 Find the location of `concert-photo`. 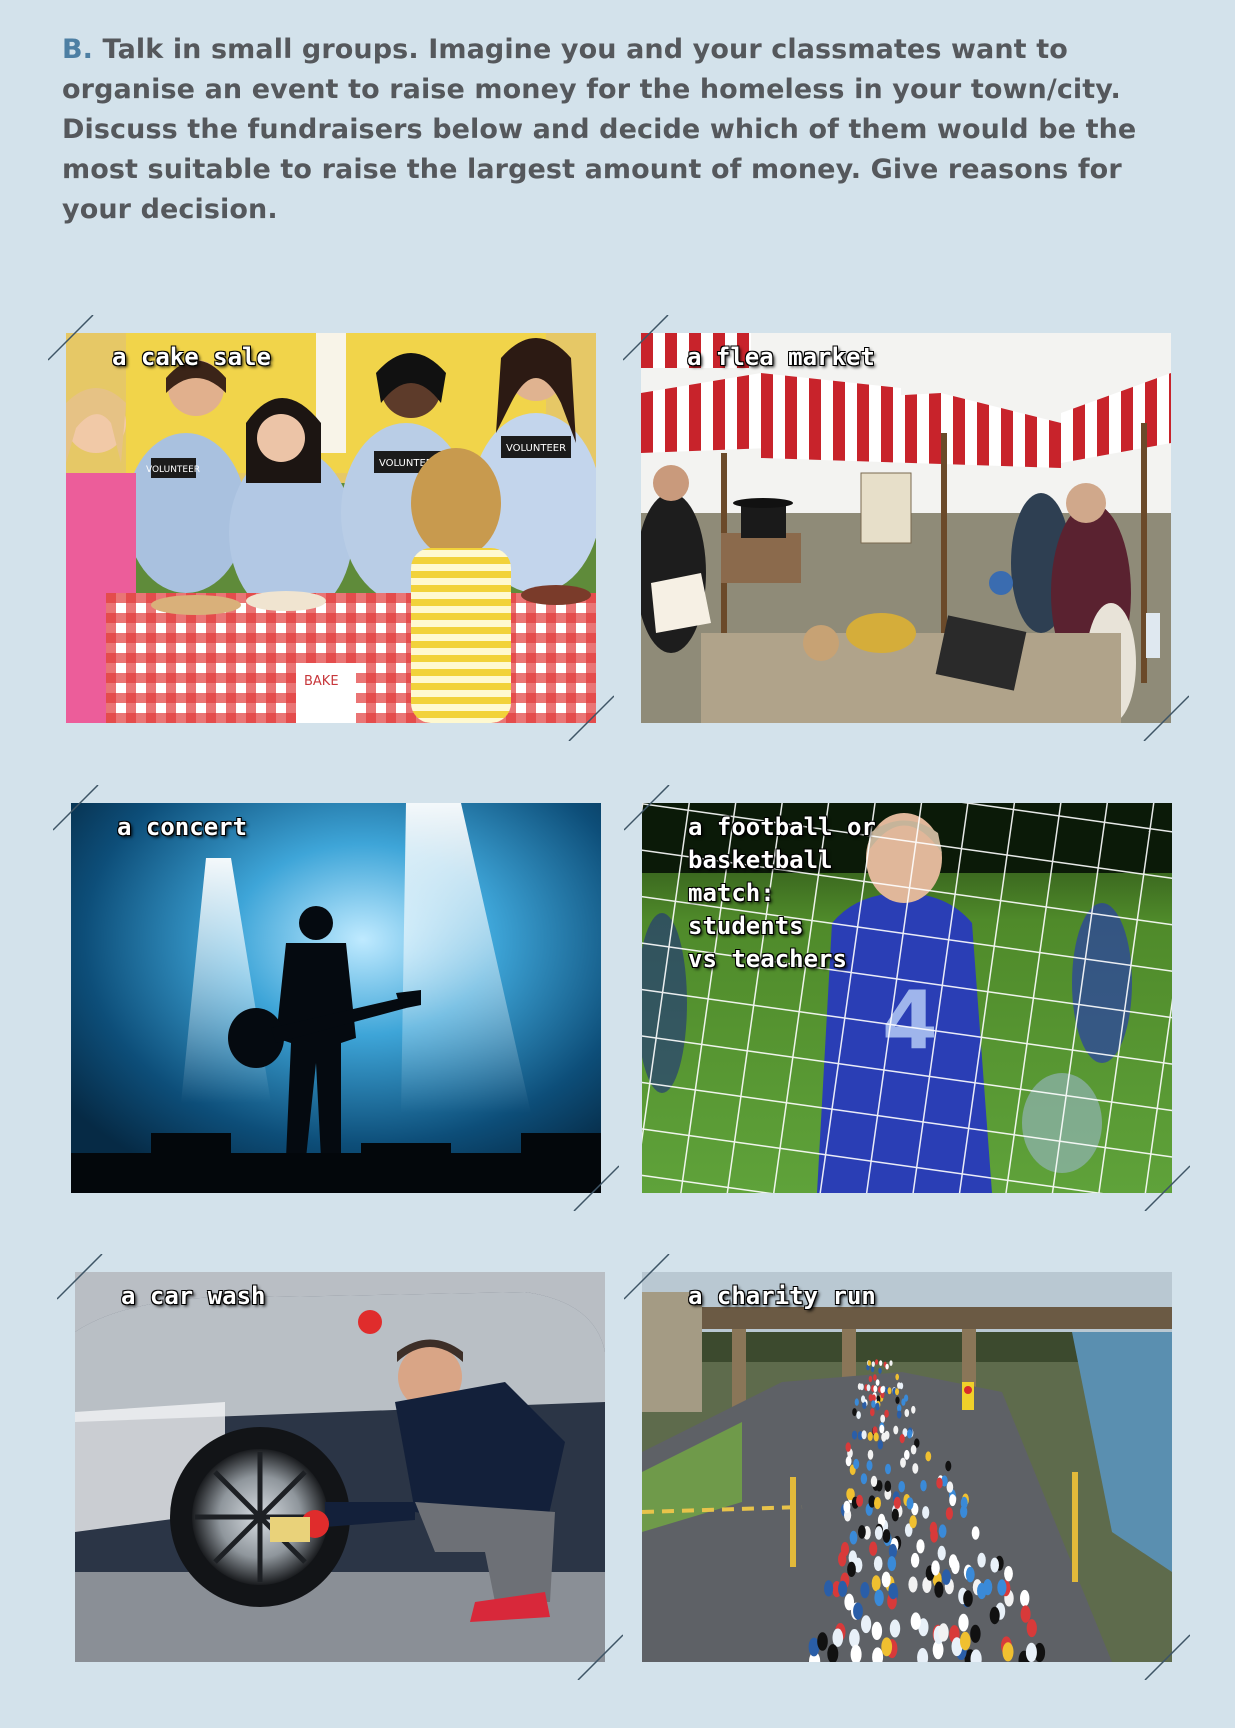

concert-photo is located at coordinates (336, 998).